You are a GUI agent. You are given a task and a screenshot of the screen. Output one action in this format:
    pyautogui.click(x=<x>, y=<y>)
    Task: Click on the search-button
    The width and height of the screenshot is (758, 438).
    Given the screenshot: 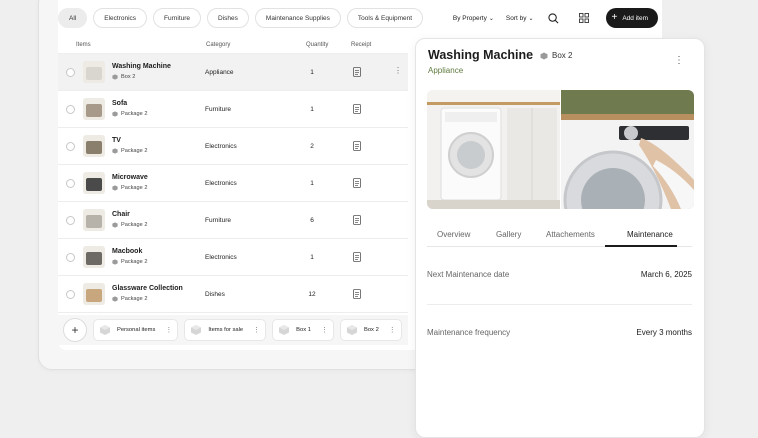 What is the action you would take?
    pyautogui.click(x=554, y=18)
    